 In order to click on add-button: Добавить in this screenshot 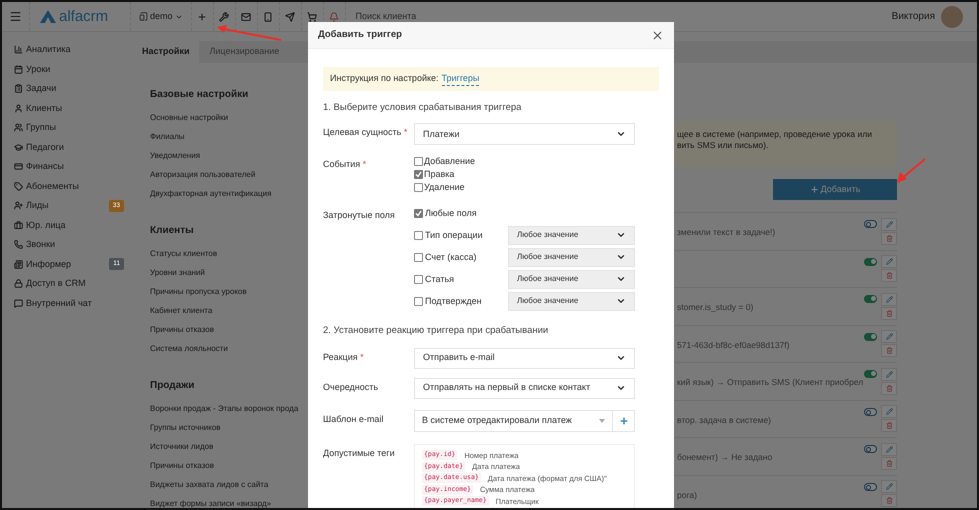, I will do `click(835, 189)`.